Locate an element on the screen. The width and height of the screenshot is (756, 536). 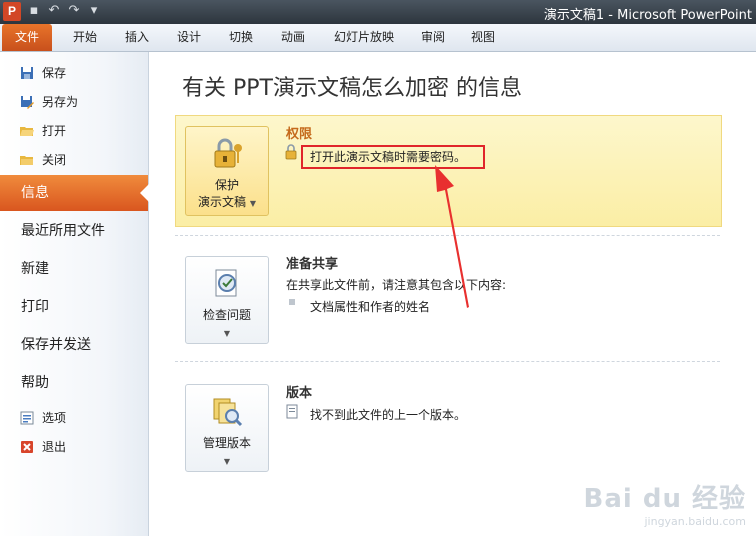
tab-file: 文件 is located at coordinates (27, 37).